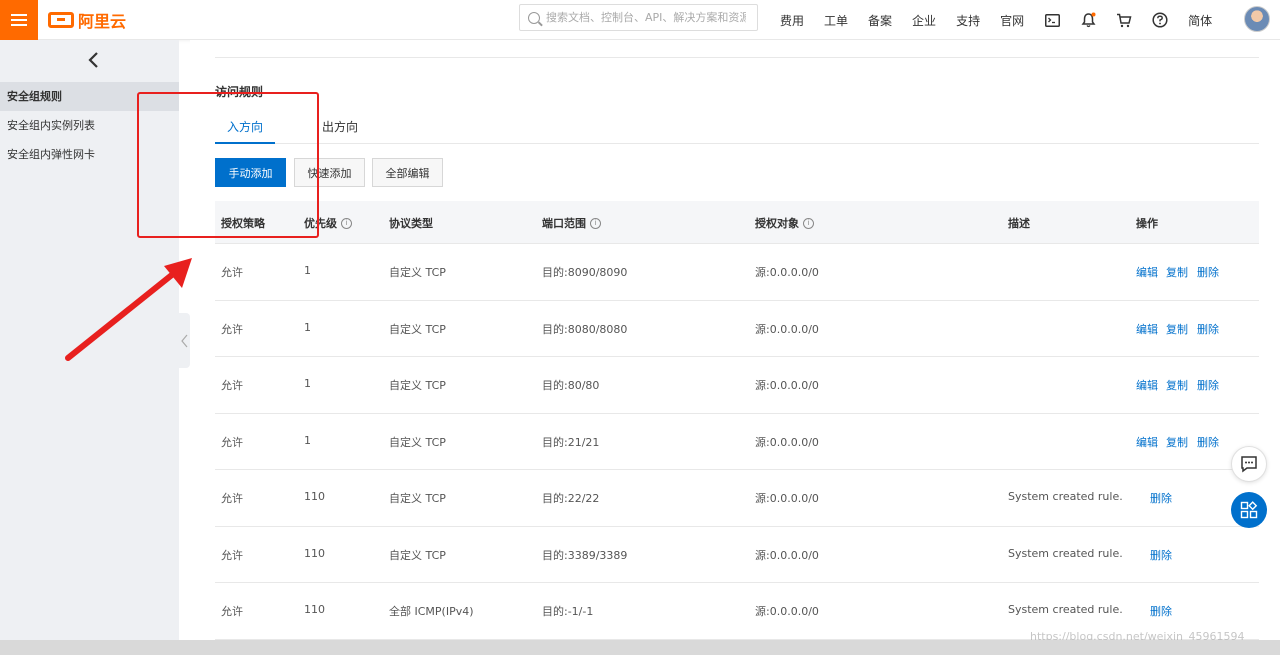 Image resolution: width=1280 pixels, height=655 pixels. I want to click on cell-port-range: 目的:3389/3389, so click(585, 555).